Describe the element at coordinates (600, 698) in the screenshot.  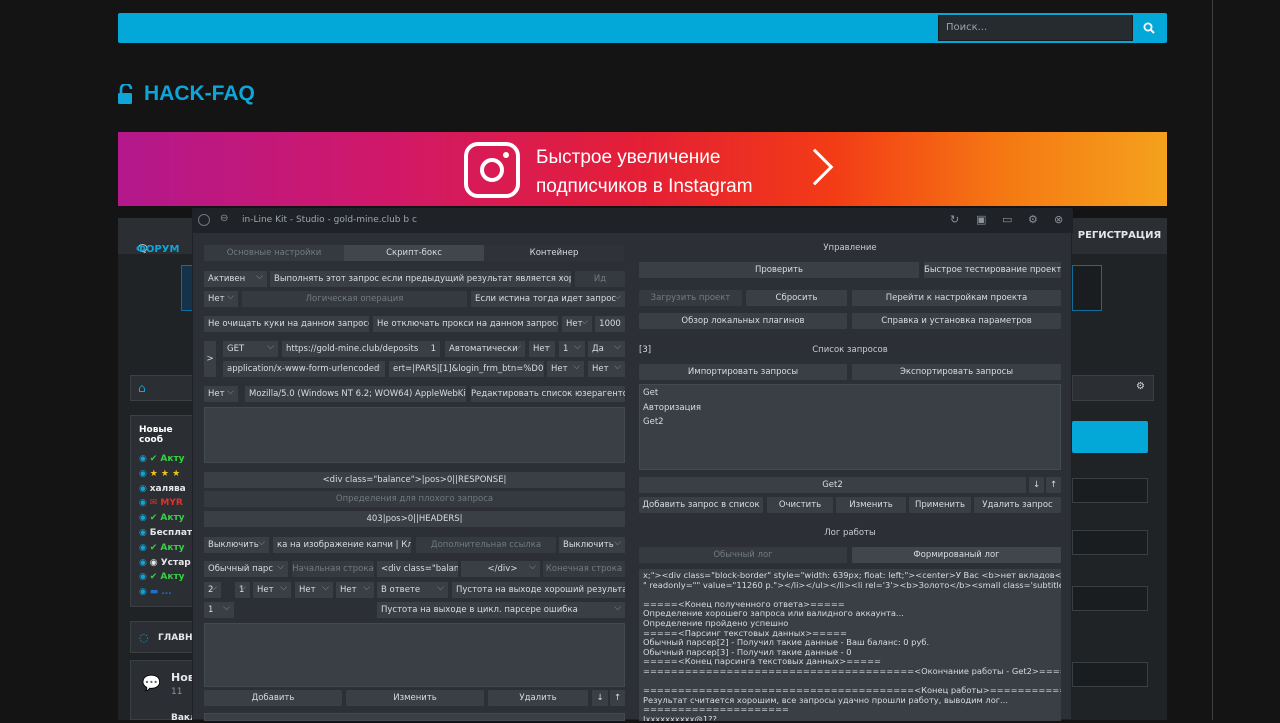
I see `move-down-button: ↓` at that location.